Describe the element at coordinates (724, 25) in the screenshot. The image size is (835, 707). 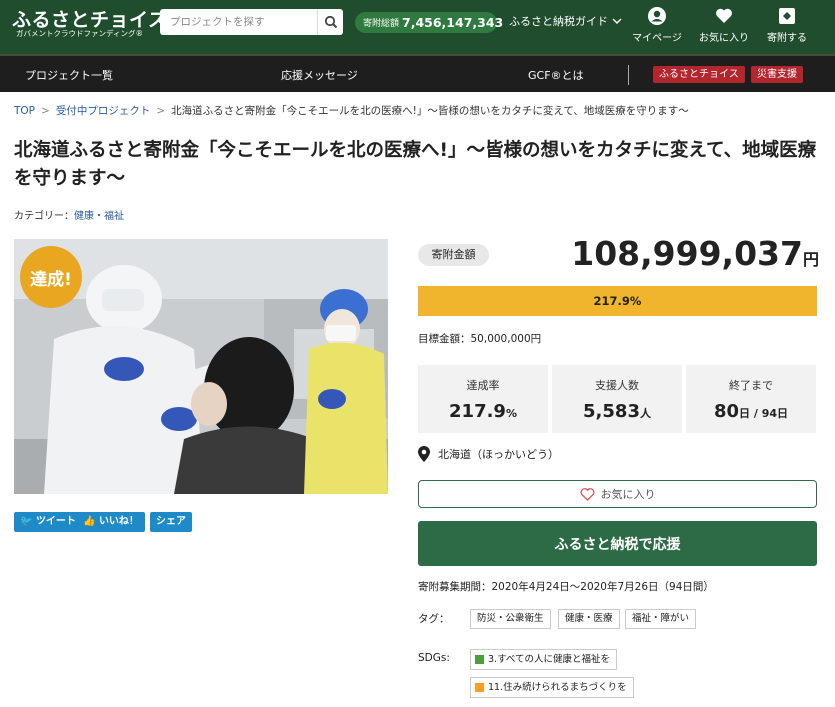
I see `favorites-button: お気に入り` at that location.